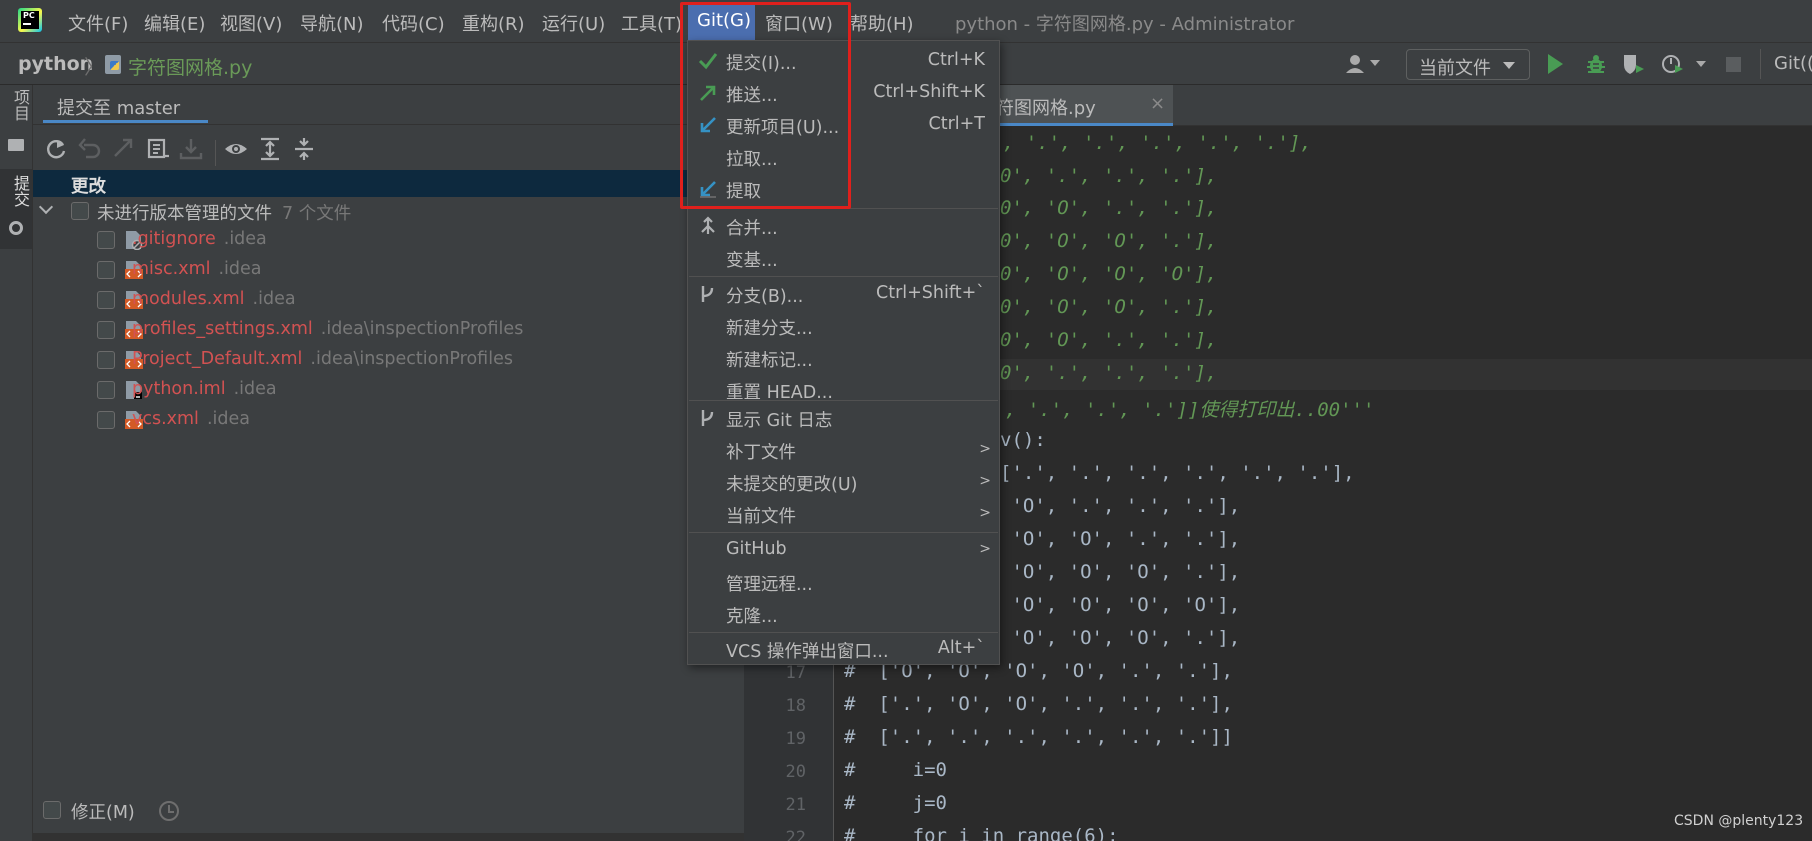  What do you see at coordinates (98, 23) in the screenshot?
I see `menu-file: 文件(F)` at bounding box center [98, 23].